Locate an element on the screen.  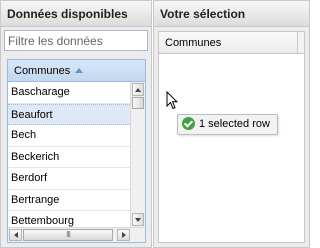
sort-ascending-icon is located at coordinates (79, 70).